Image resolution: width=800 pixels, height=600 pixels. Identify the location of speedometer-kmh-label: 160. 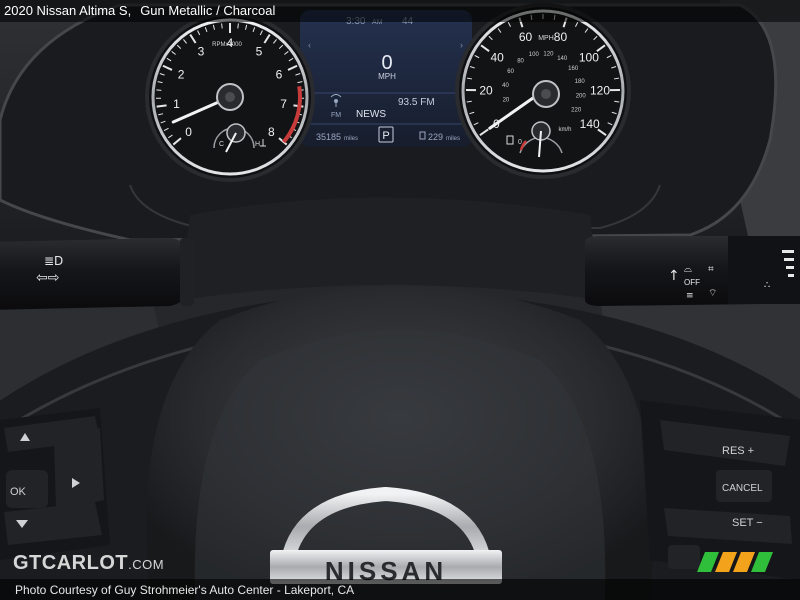
(573, 69).